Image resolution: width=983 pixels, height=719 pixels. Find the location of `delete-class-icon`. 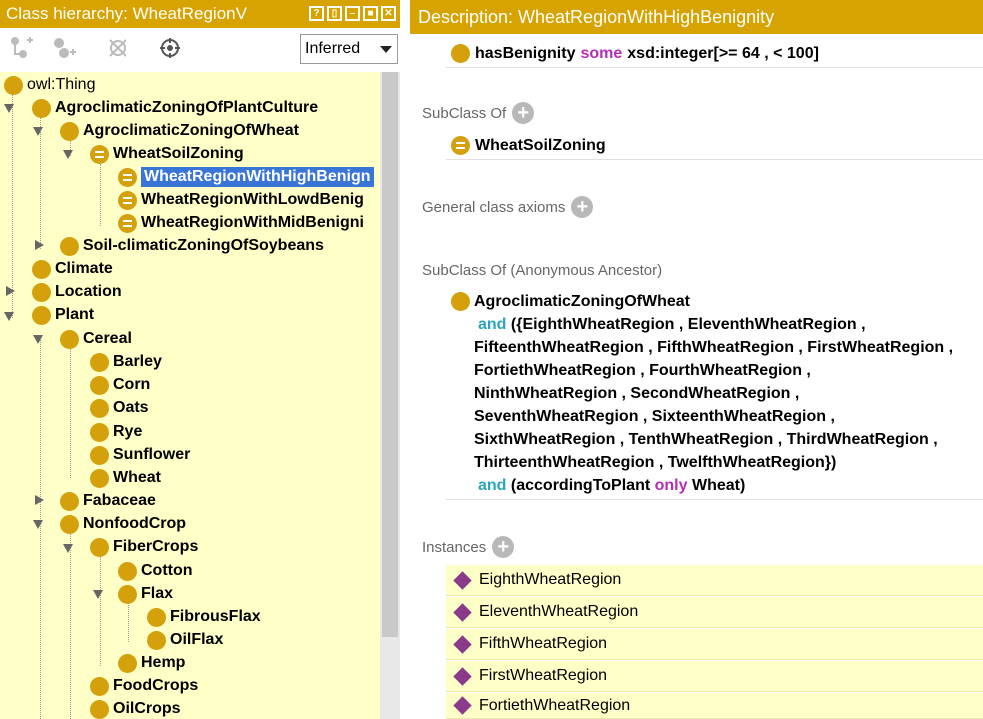

delete-class-icon is located at coordinates (118, 49).